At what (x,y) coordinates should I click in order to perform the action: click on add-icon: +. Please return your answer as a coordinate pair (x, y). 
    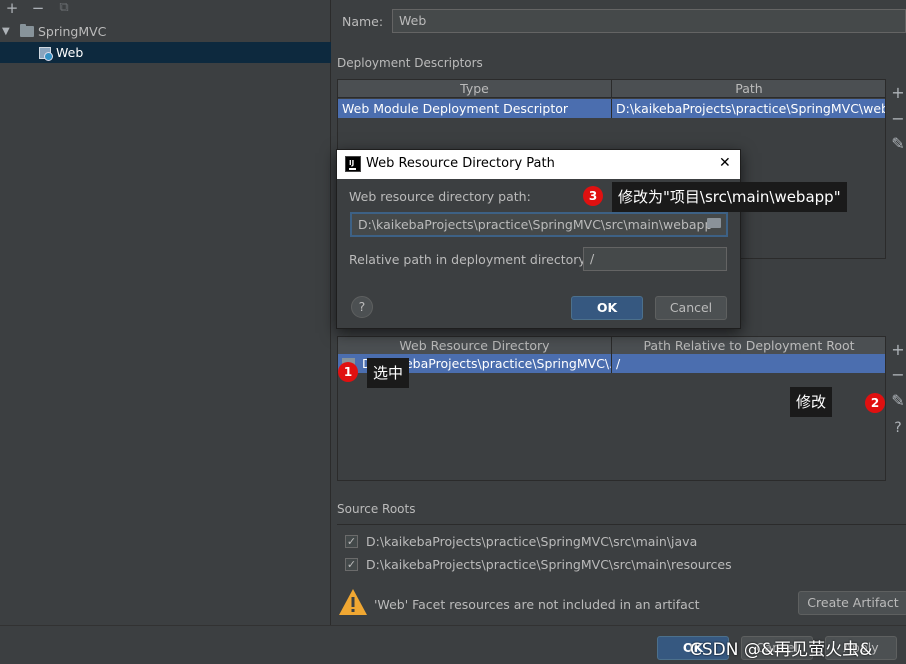
    Looking at the image, I should click on (12, 8).